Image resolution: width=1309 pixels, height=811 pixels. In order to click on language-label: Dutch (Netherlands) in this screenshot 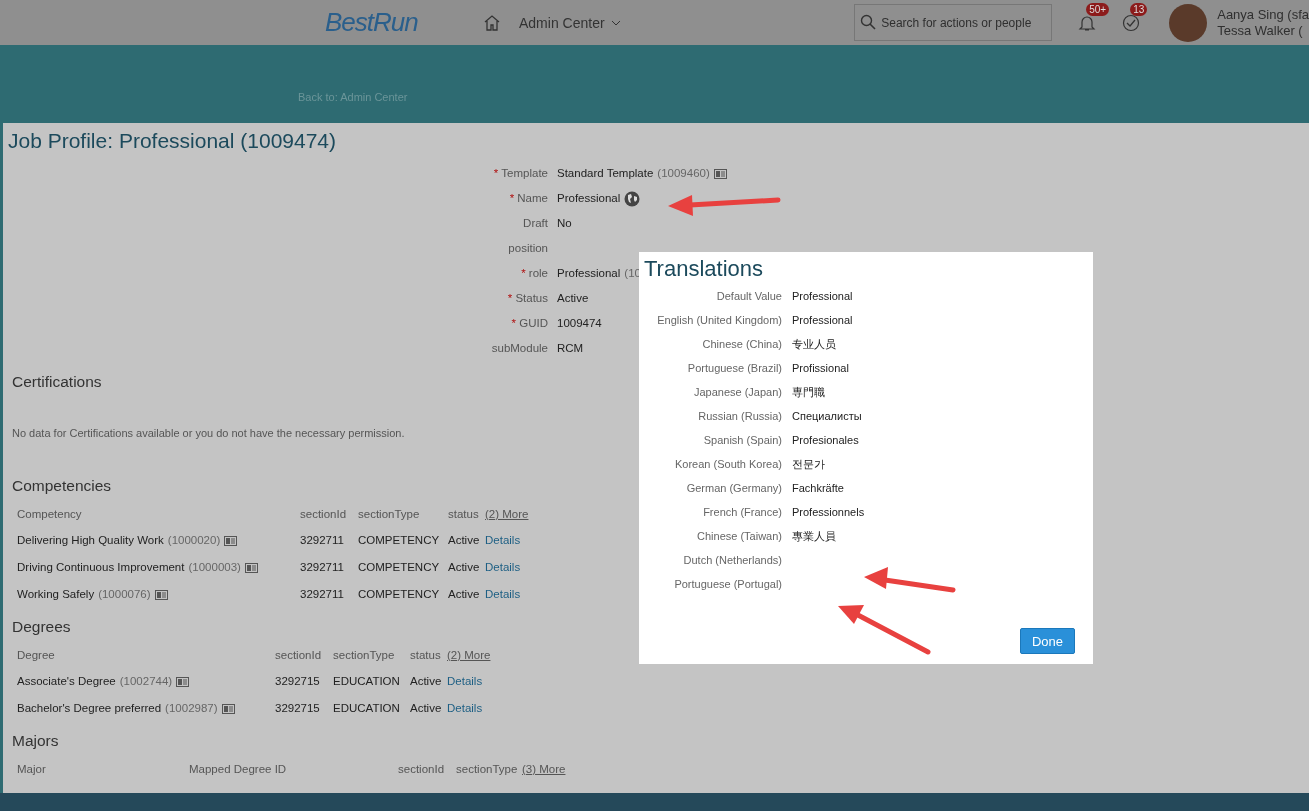, I will do `click(732, 560)`.